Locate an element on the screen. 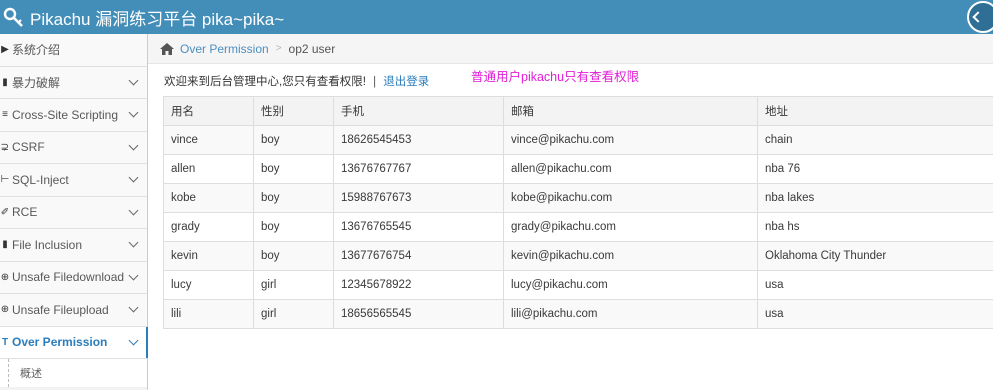  sidebar-item-label: File Inclusion is located at coordinates (47, 244).